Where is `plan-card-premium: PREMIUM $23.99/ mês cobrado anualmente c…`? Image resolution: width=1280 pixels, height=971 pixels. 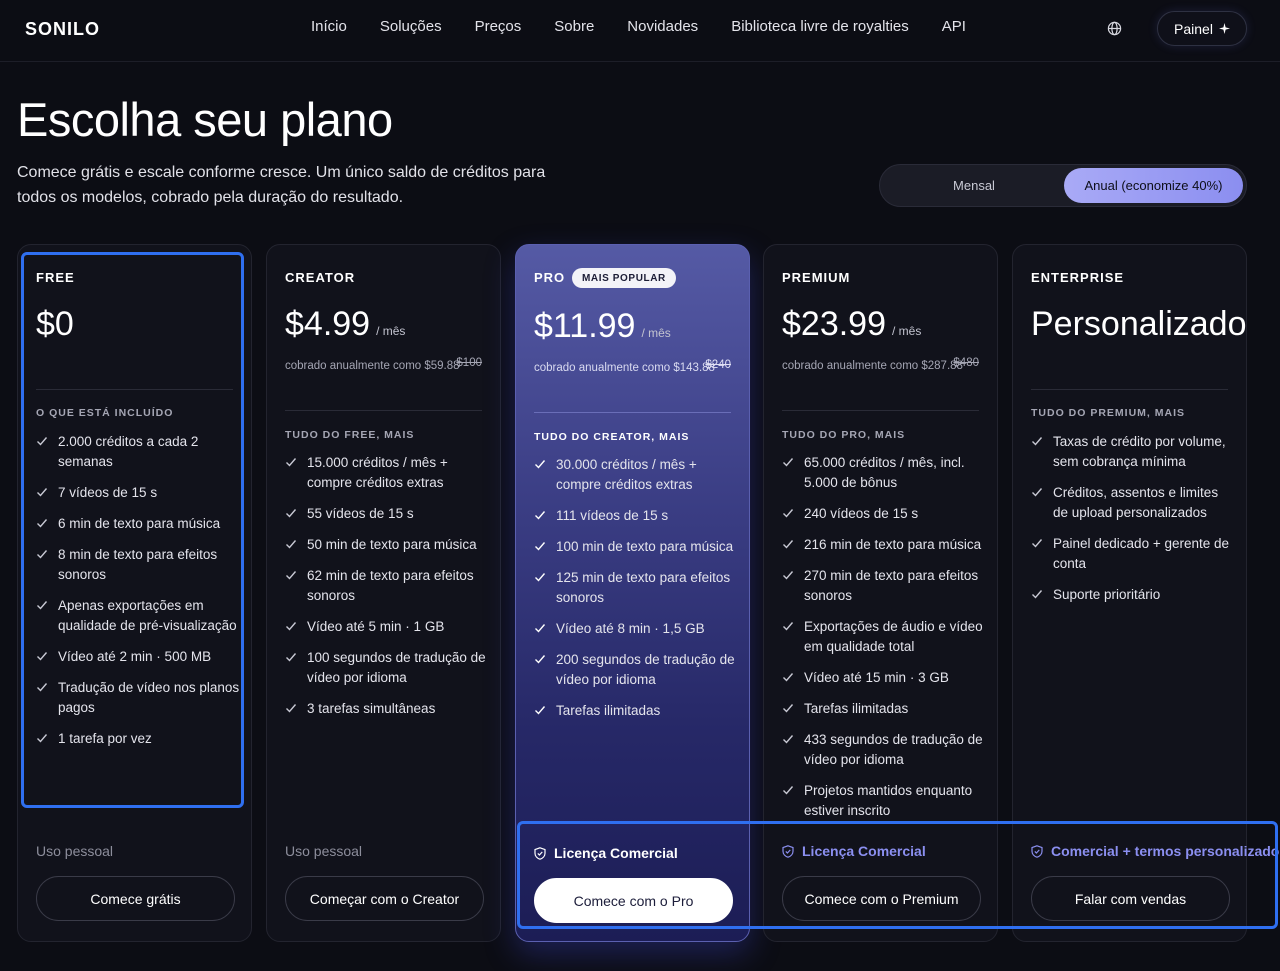 plan-card-premium: PREMIUM $23.99/ mês cobrado anualmente c… is located at coordinates (880, 593).